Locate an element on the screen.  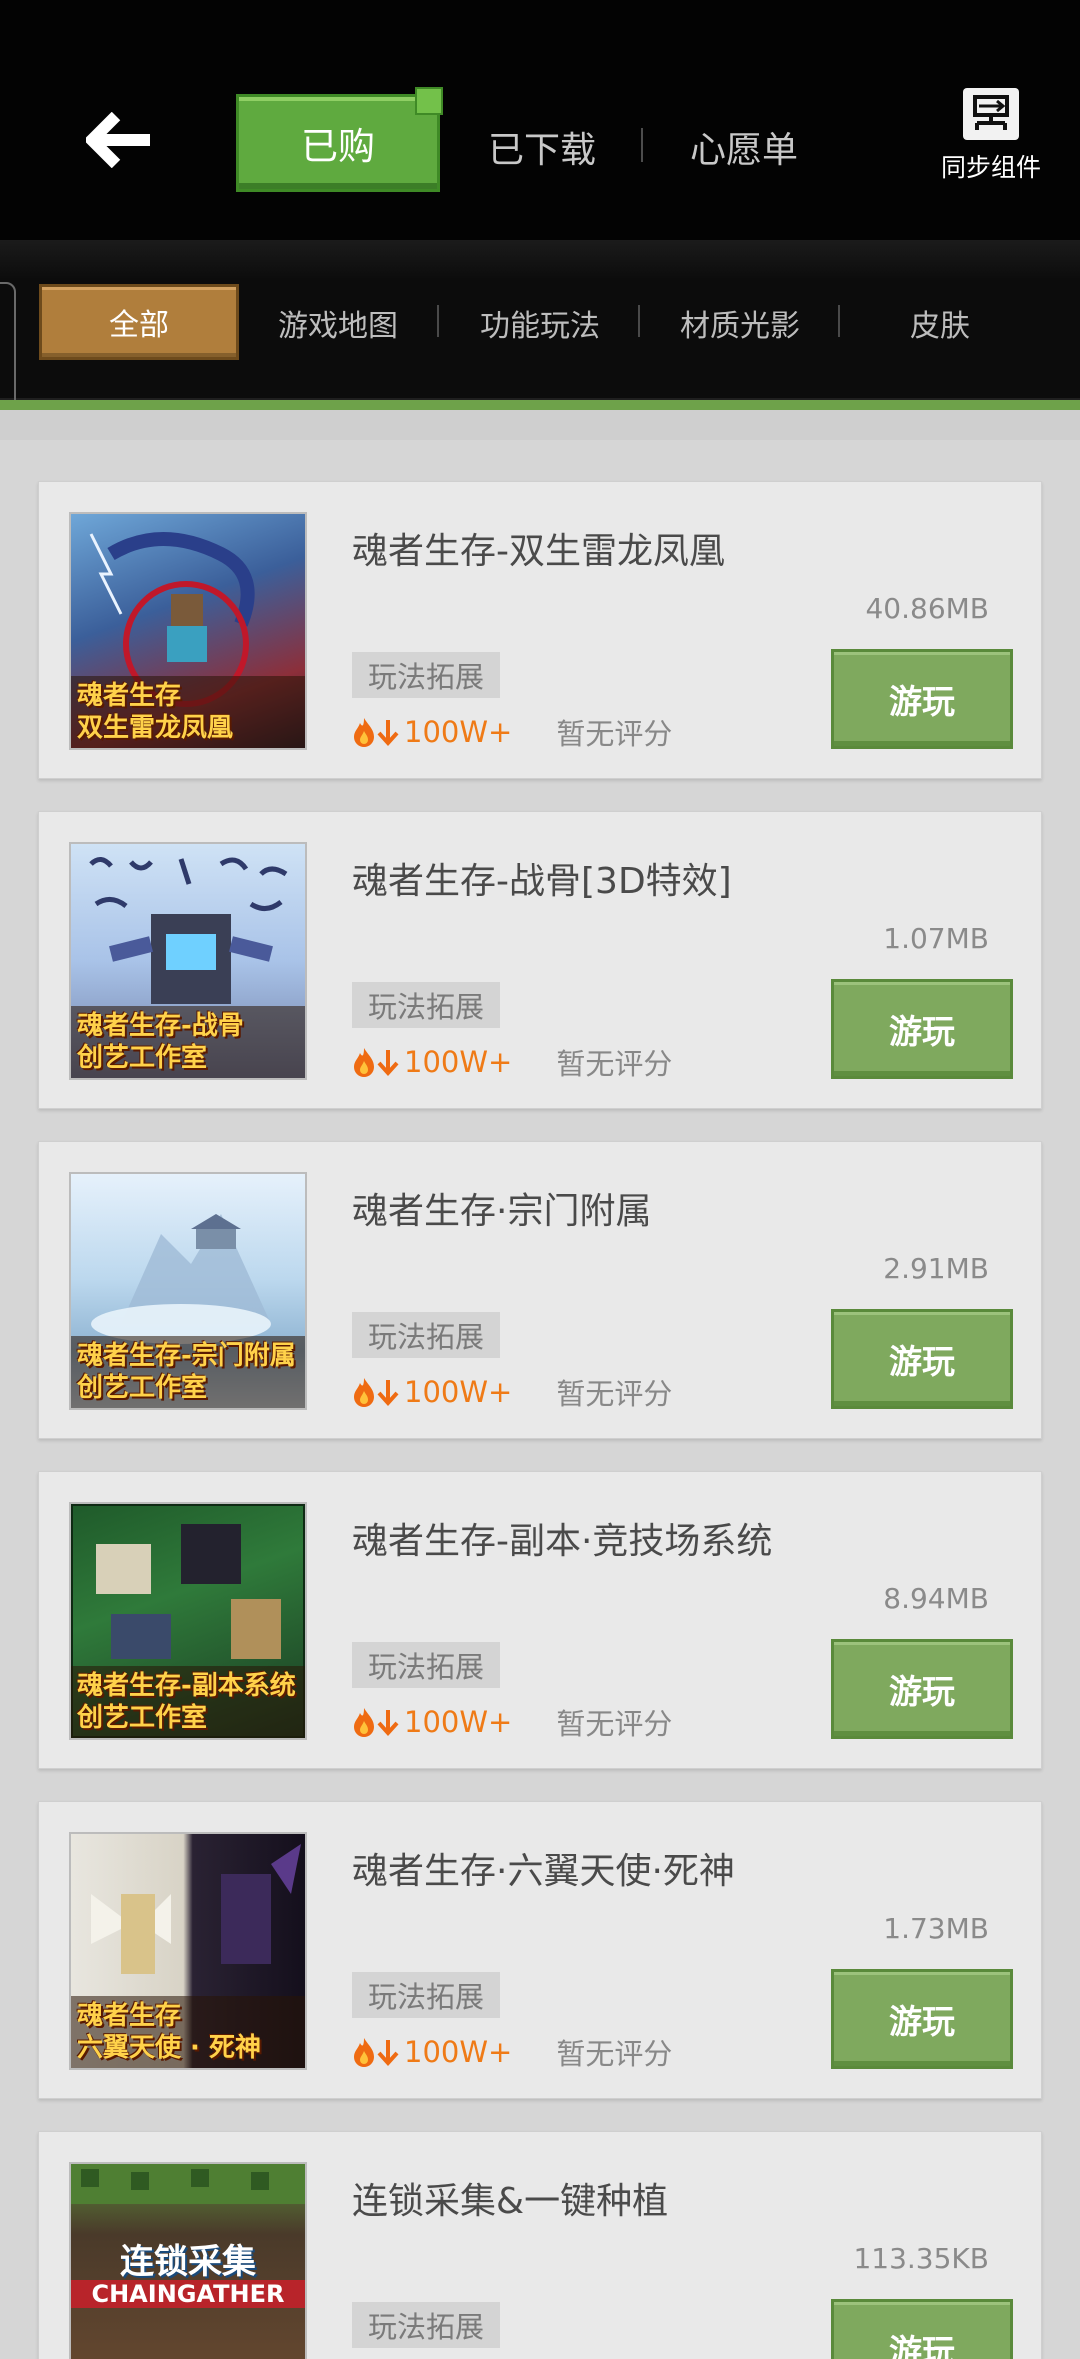
item-thumbnail: 魂者生存-战骨 创艺工作室 is located at coordinates (188, 961).